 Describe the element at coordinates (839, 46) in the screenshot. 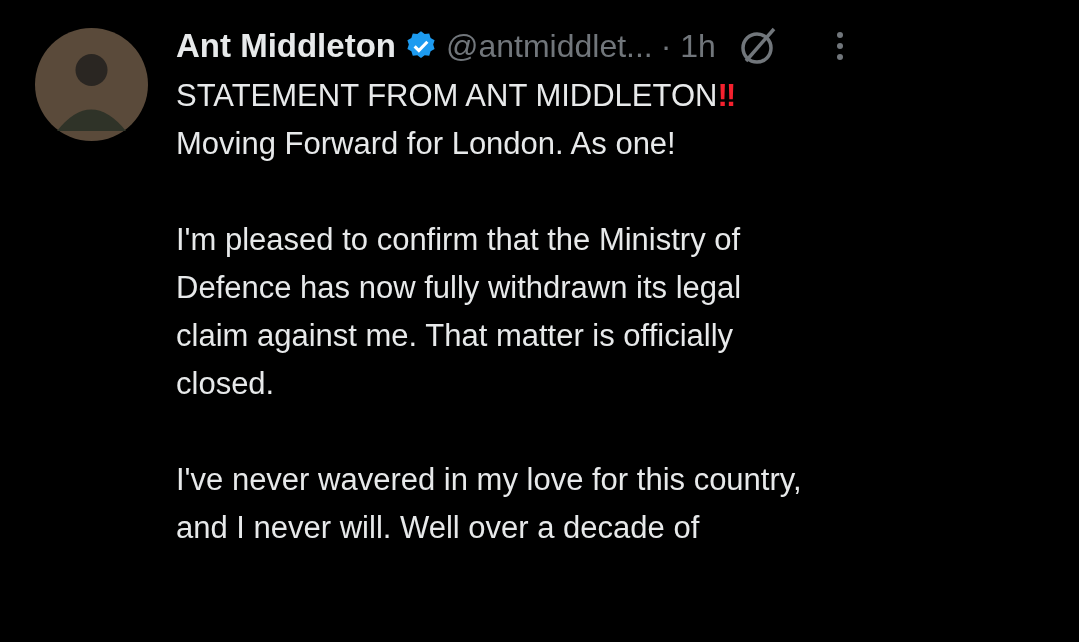

I see `more-icon` at that location.